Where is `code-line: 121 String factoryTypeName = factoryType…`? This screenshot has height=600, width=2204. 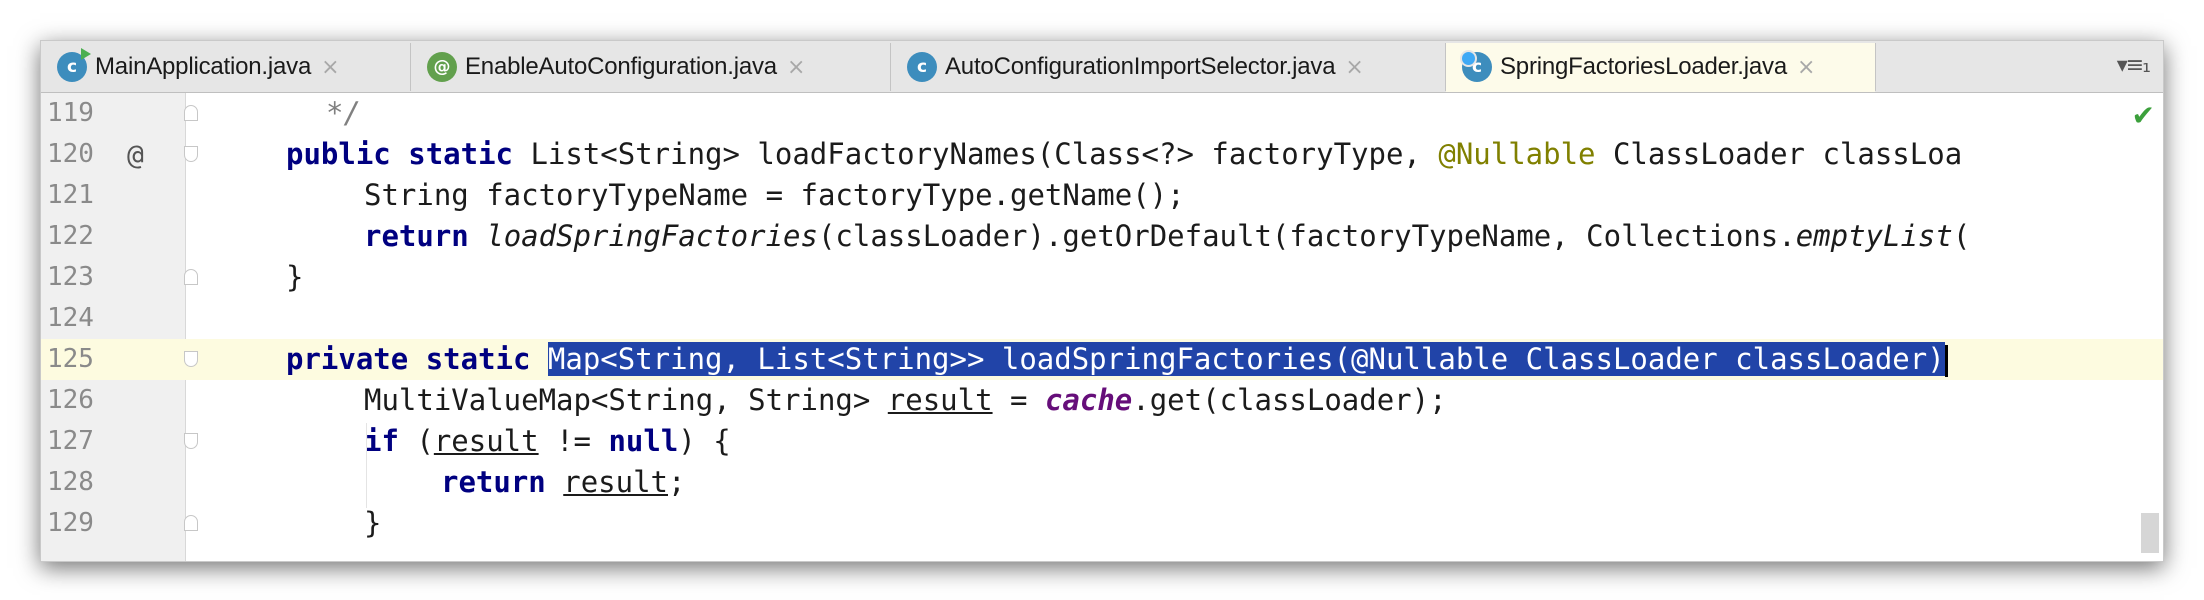 code-line: 121 String factoryTypeName = factoryType… is located at coordinates (1102, 195).